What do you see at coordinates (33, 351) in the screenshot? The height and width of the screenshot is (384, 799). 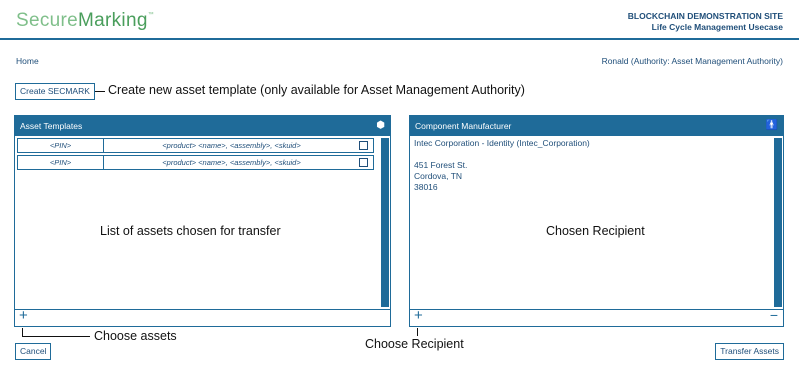 I see `cancel-button: Cancel` at bounding box center [33, 351].